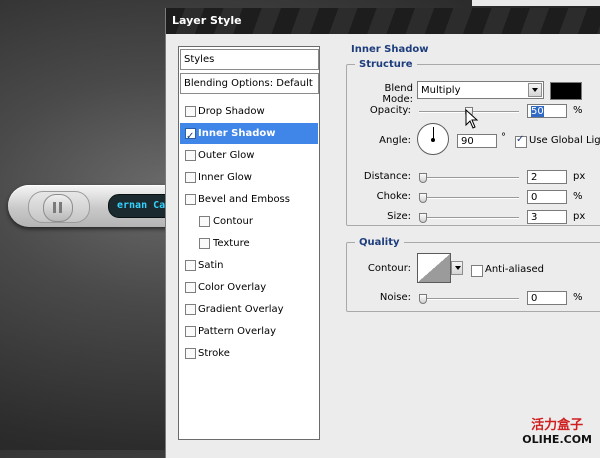 This screenshot has width=600, height=458. What do you see at coordinates (480, 90) in the screenshot?
I see `blend-mode-select: Multiply` at bounding box center [480, 90].